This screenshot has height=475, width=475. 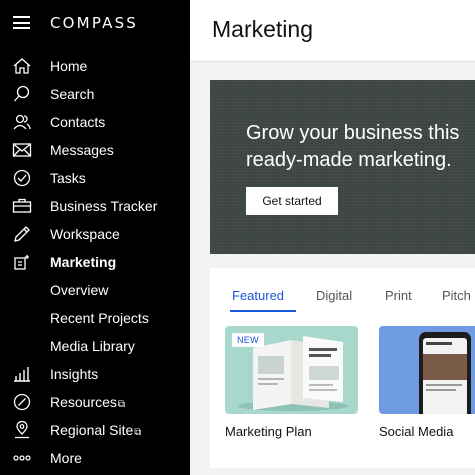 I want to click on sidebar-subitem-media-library: Media Library, so click(x=95, y=346).